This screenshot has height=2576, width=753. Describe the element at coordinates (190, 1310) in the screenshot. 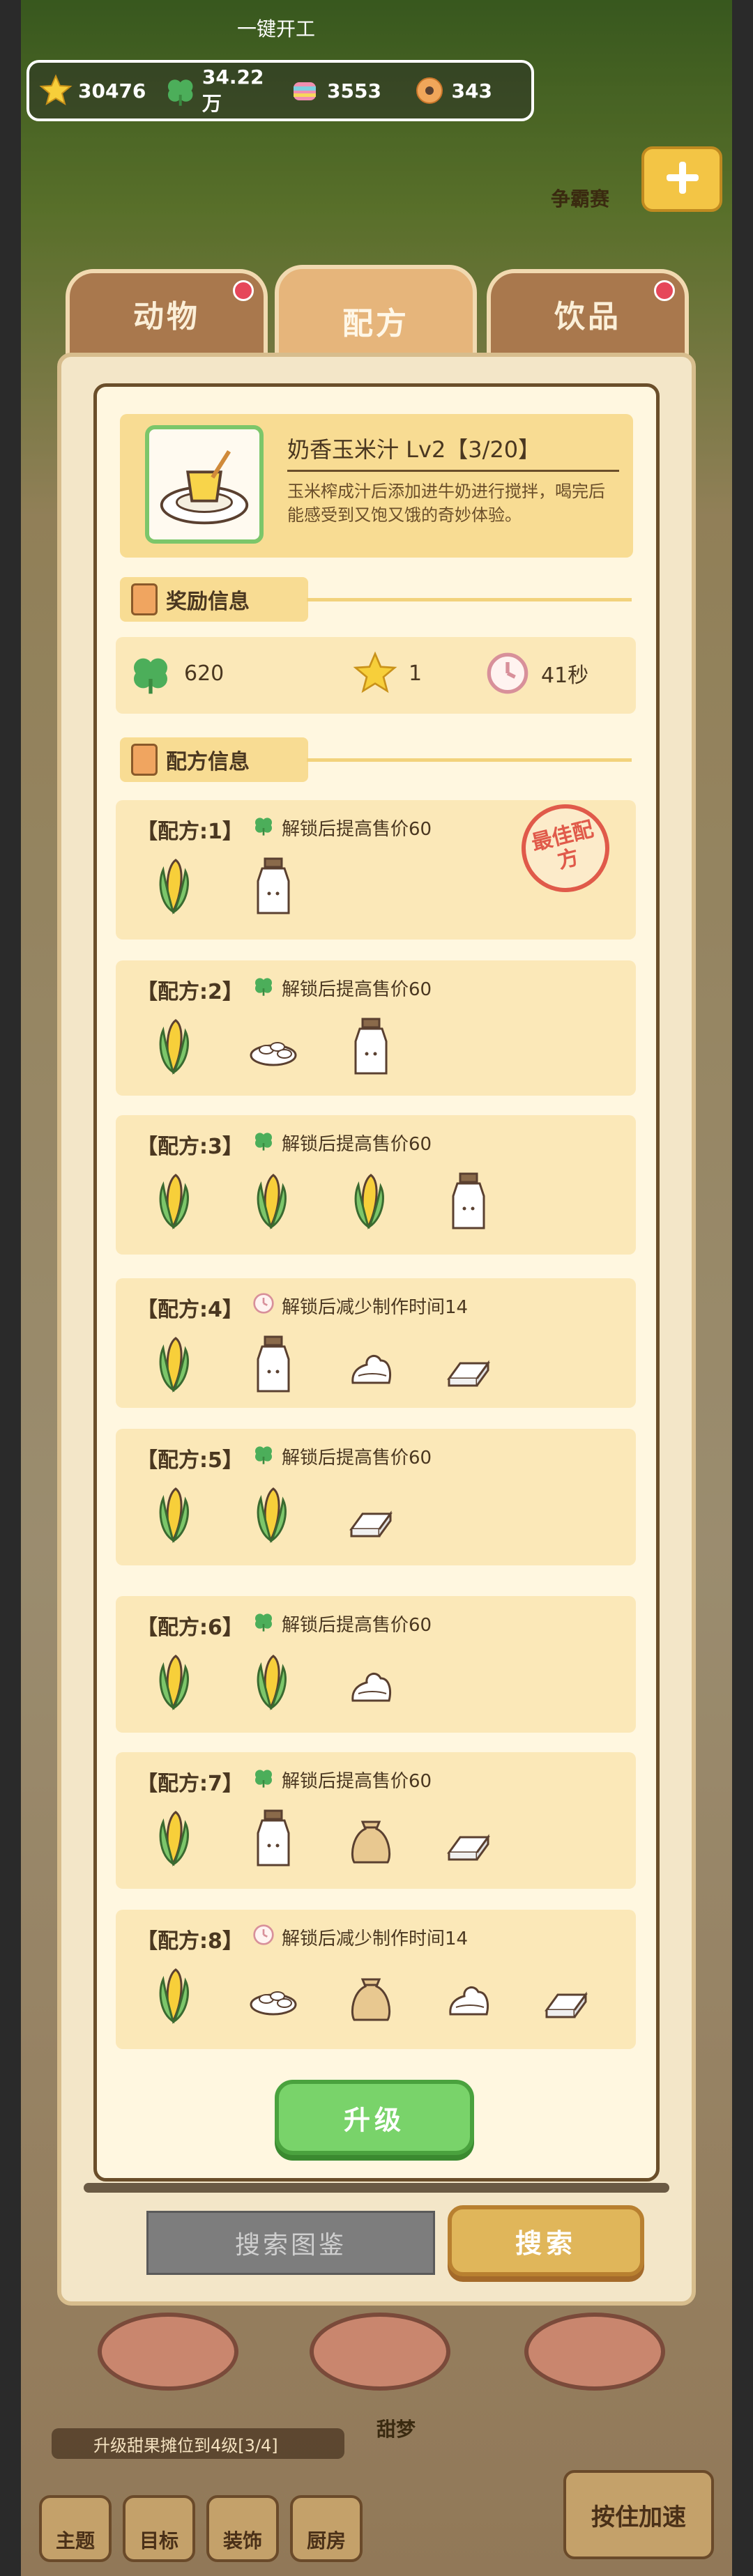

I see `recipe-title: 【配方:4】` at that location.